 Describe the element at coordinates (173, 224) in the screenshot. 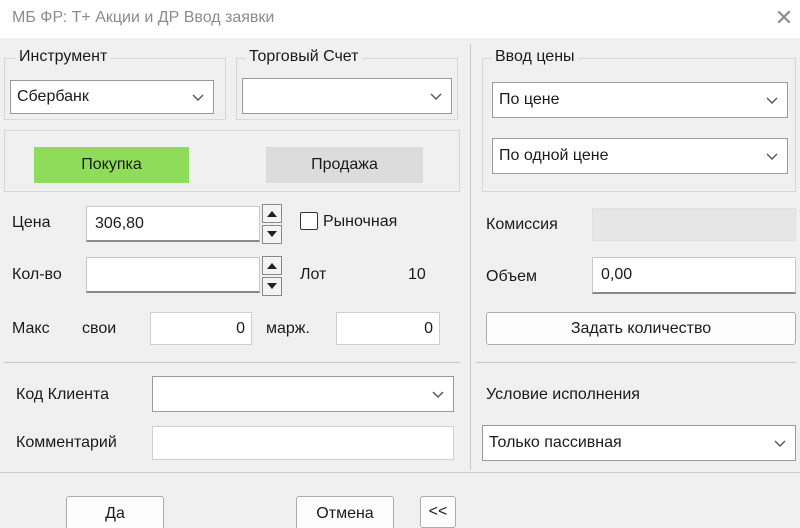

I see `price-input: 306,80` at that location.